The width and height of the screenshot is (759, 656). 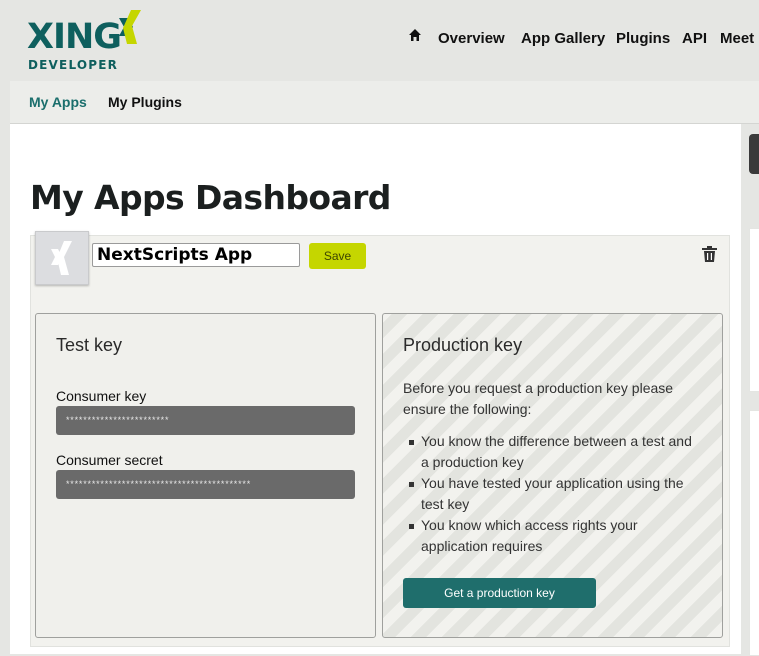 I want to click on page-title: My Apps Dashboard, so click(x=210, y=197).